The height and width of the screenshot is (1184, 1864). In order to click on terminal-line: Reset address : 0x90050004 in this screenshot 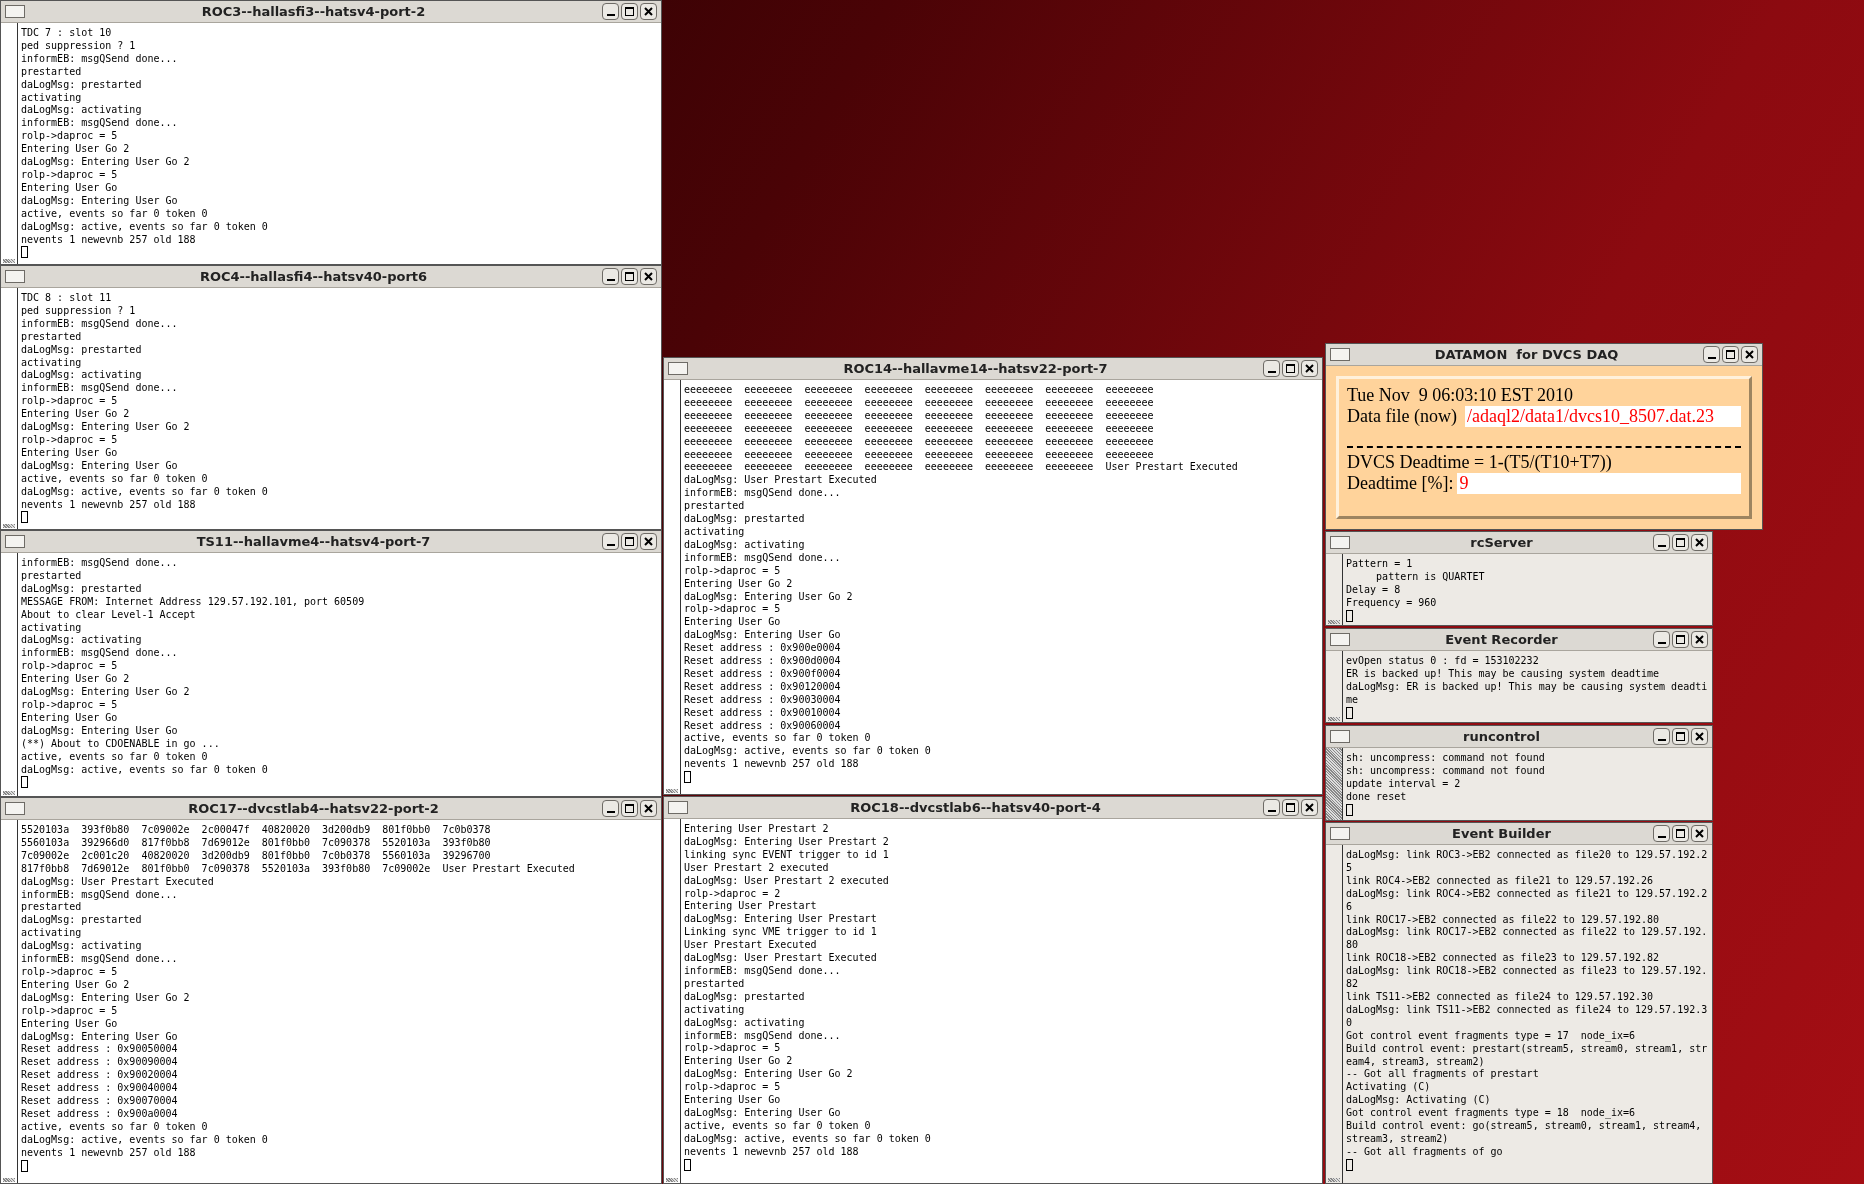, I will do `click(100, 1050)`.